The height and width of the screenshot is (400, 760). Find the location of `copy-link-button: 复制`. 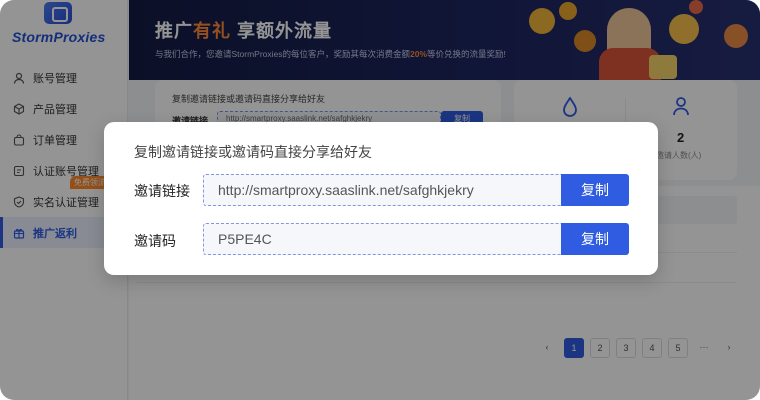

copy-link-button: 复制 is located at coordinates (595, 190).